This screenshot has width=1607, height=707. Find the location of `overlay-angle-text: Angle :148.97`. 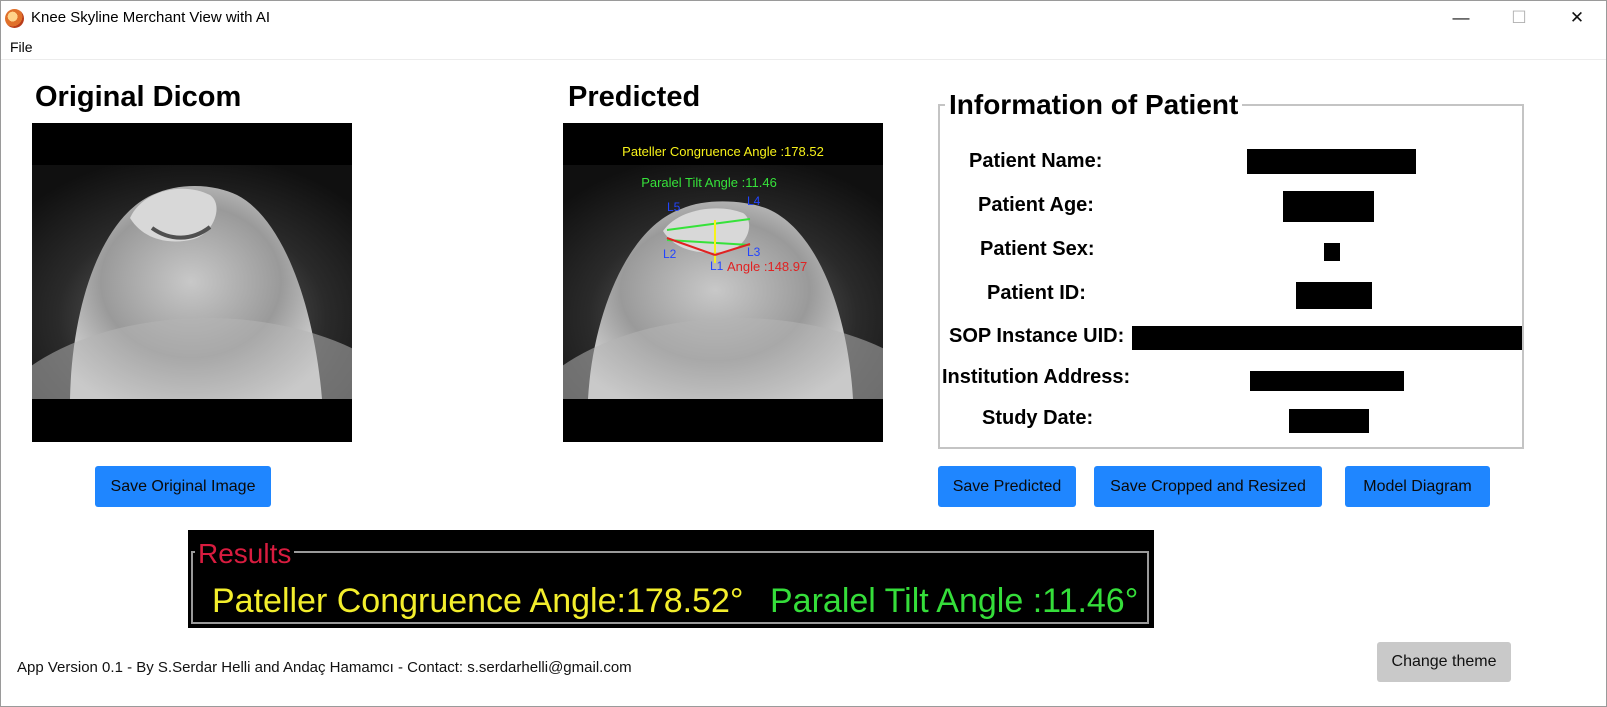

overlay-angle-text: Angle :148.97 is located at coordinates (767, 266).